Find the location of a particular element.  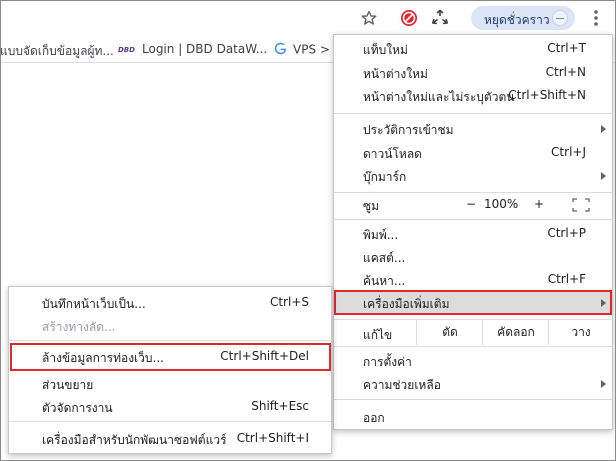

svg-text: DBD is located at coordinates (126, 50).